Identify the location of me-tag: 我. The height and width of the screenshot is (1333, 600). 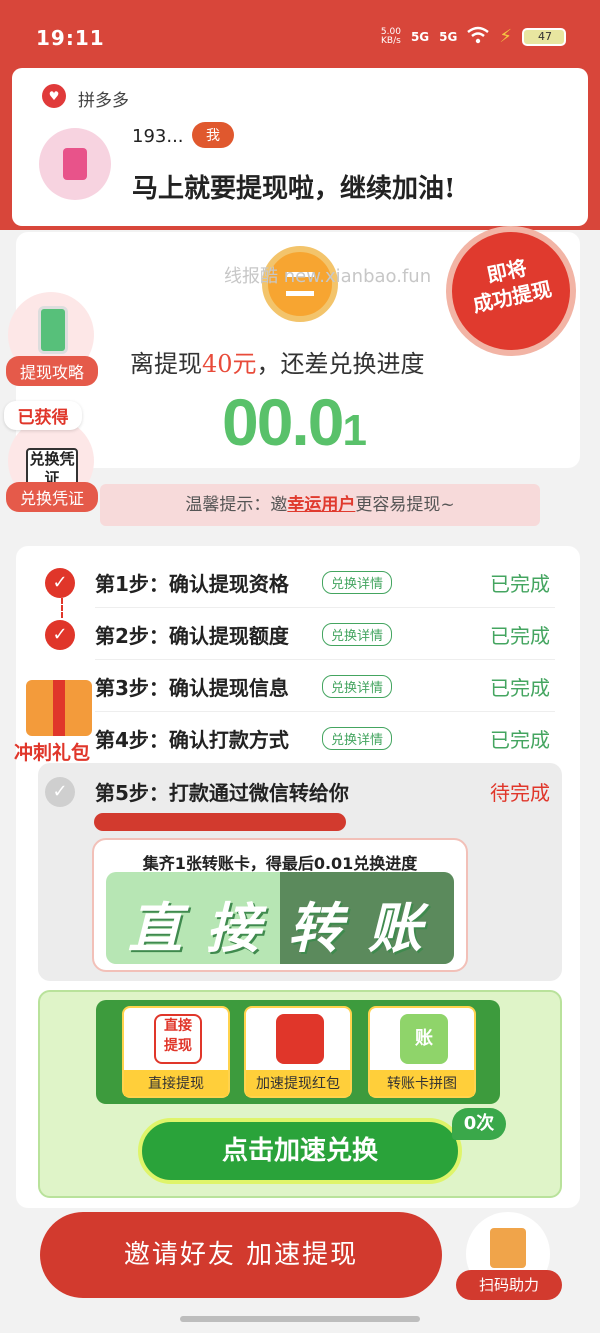
(213, 135).